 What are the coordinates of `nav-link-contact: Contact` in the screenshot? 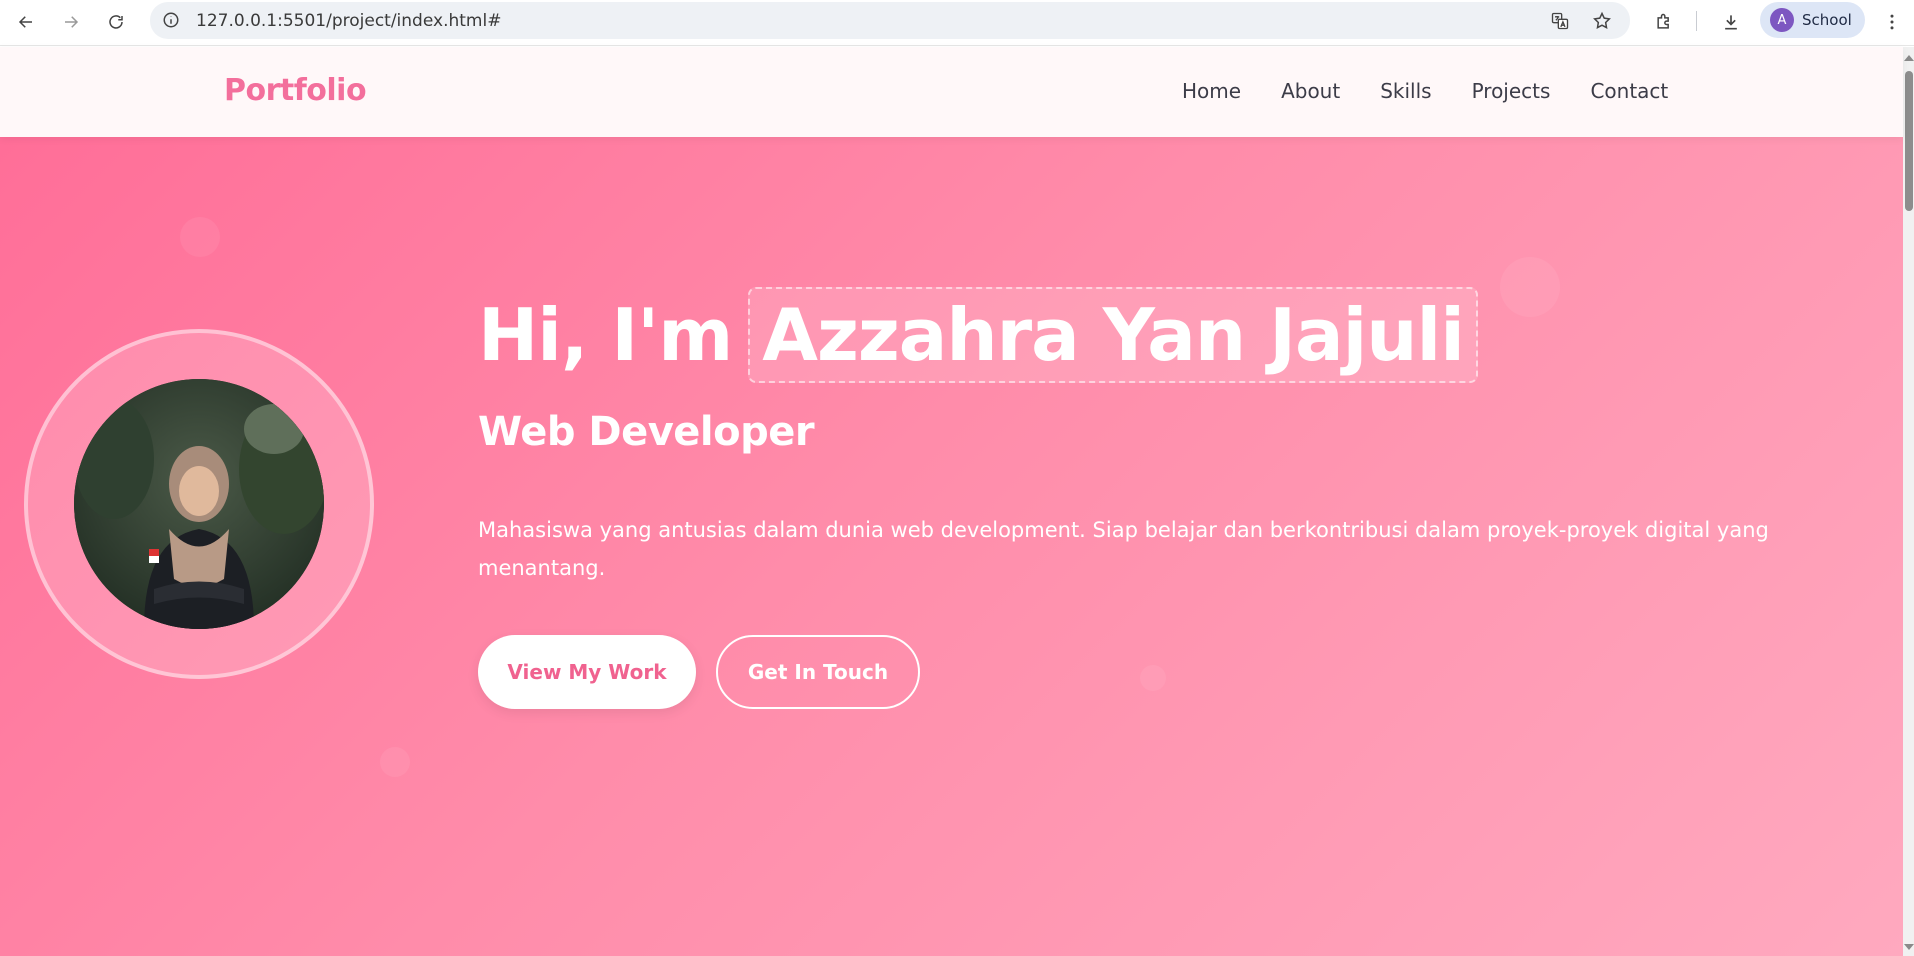 It's located at (1629, 91).